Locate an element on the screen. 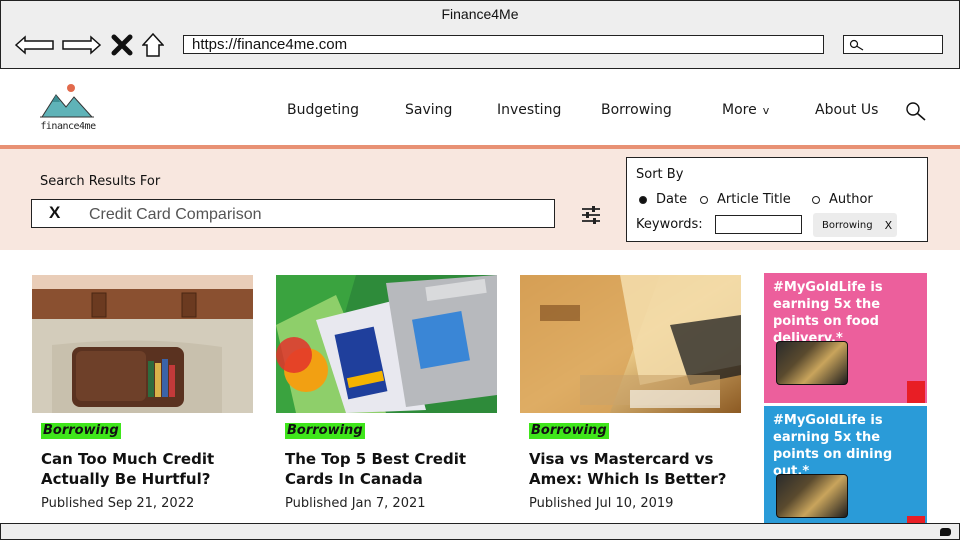  keywords-input is located at coordinates (758, 224).